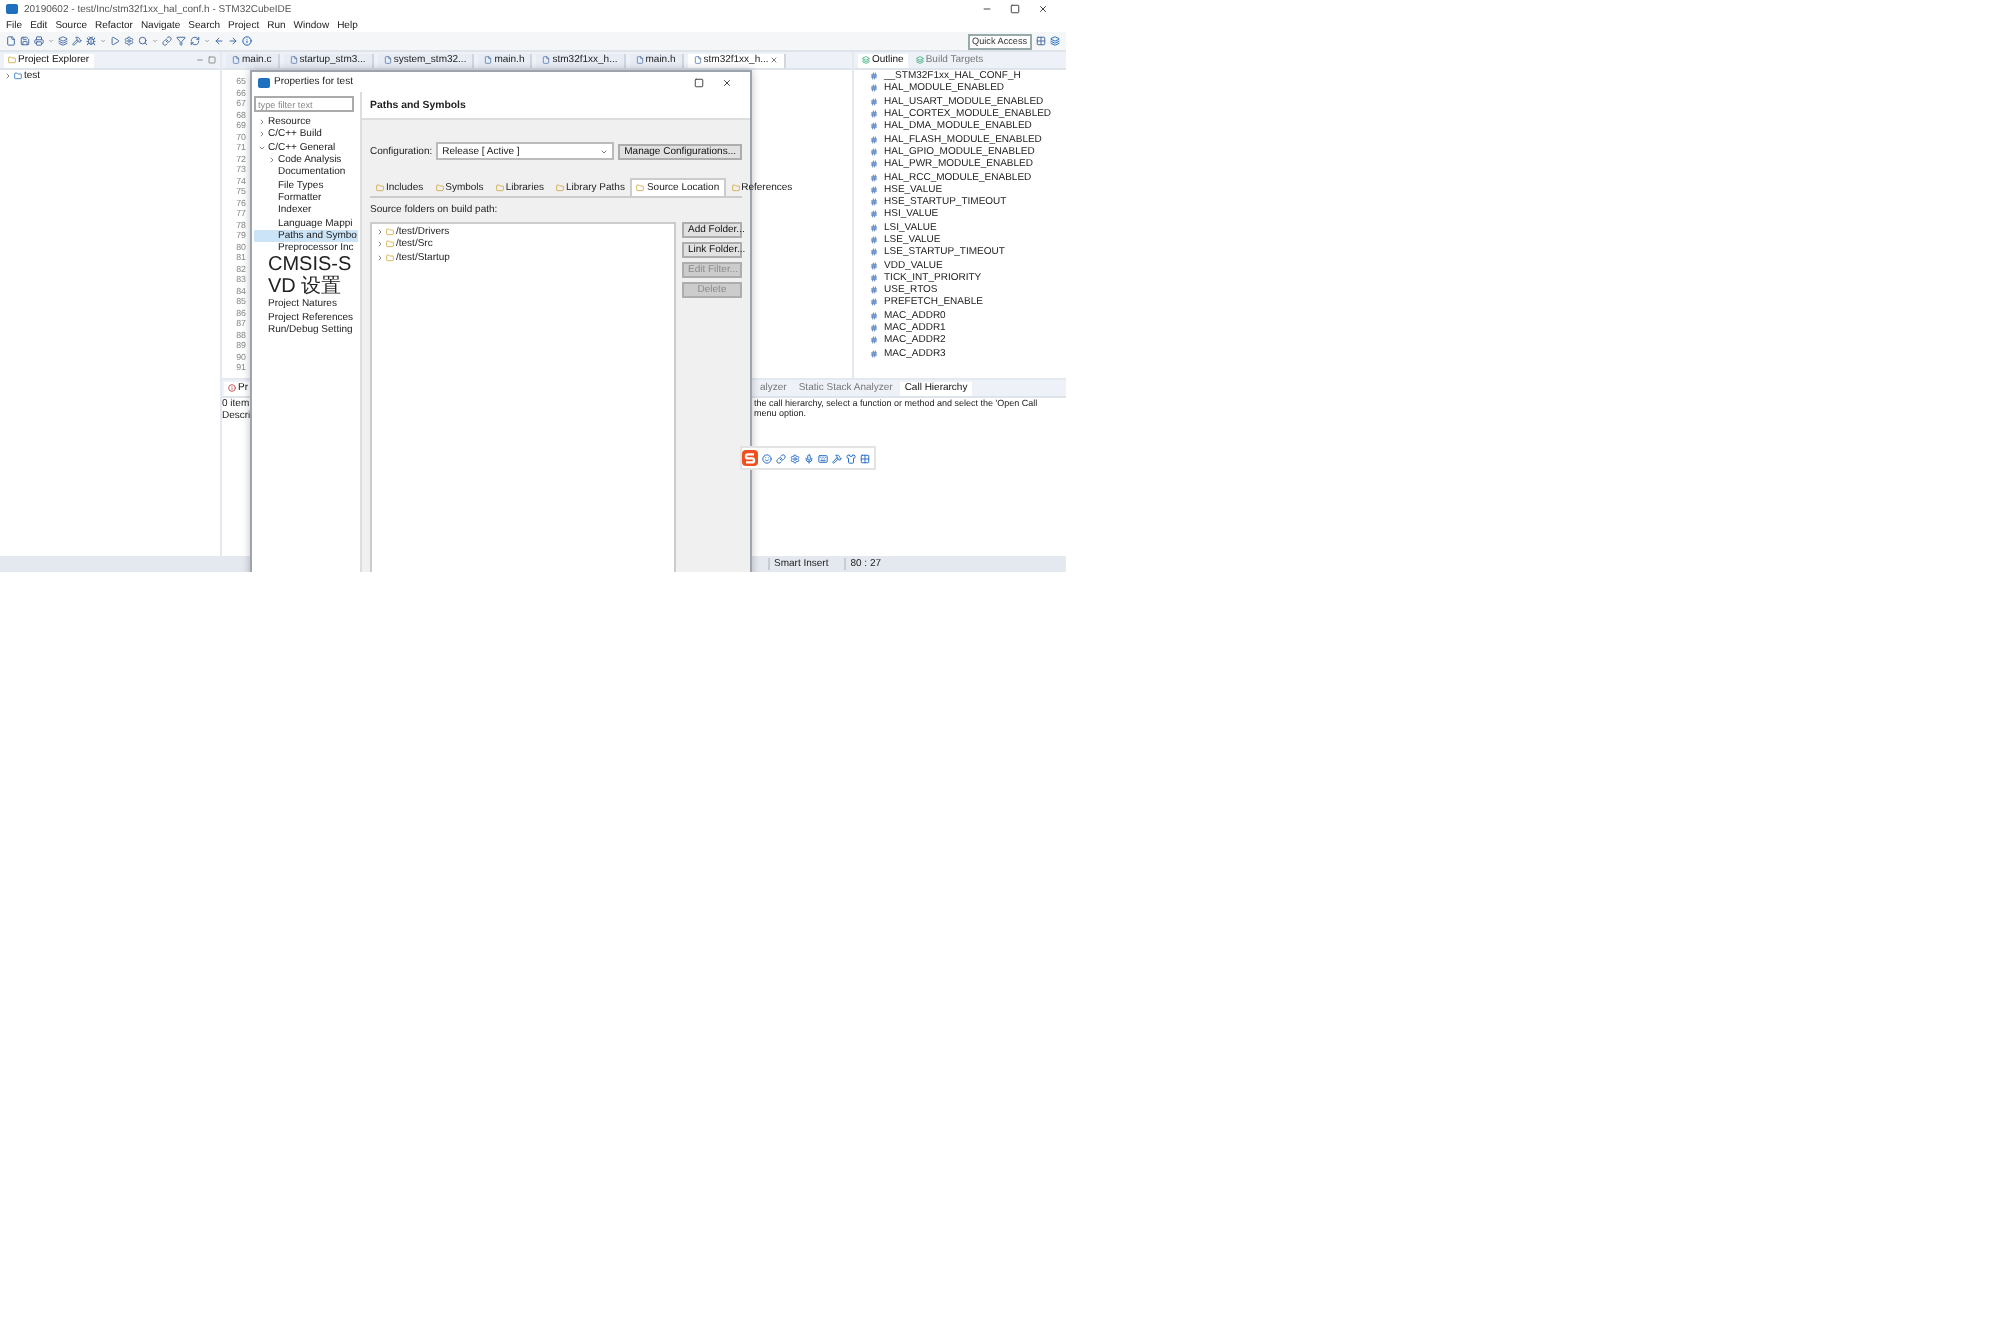 This screenshot has width=1998, height=1332. I want to click on problems-icon, so click(232, 388).